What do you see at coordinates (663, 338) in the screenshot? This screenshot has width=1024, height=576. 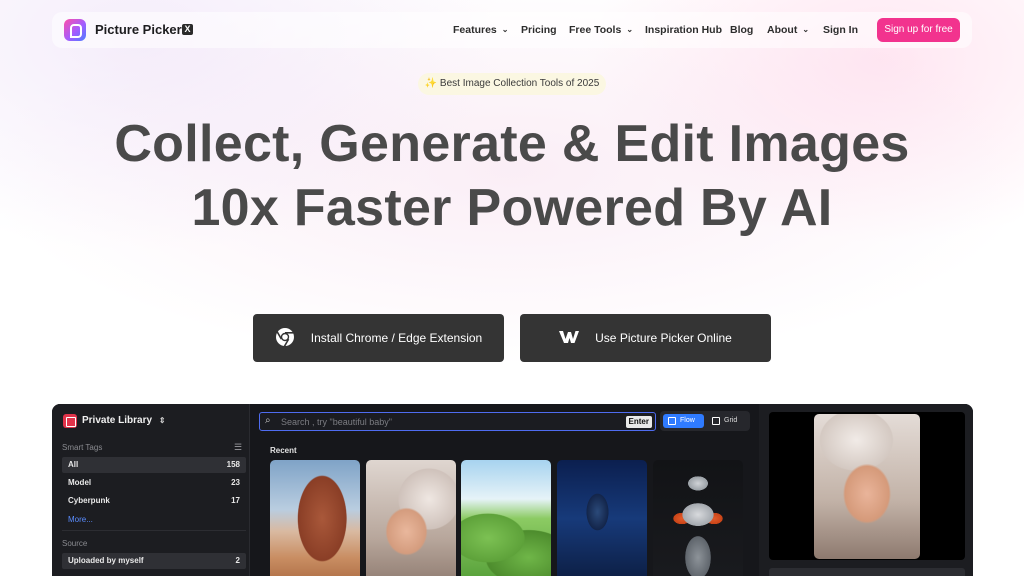 I see `use-online-label: Use Picture Picker Online` at bounding box center [663, 338].